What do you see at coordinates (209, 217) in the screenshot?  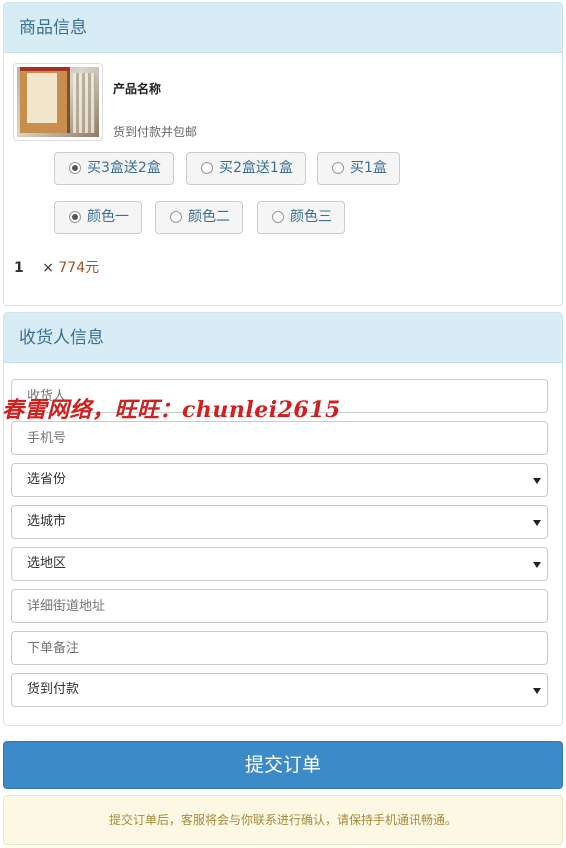 I see `option-label: 颜色二` at bounding box center [209, 217].